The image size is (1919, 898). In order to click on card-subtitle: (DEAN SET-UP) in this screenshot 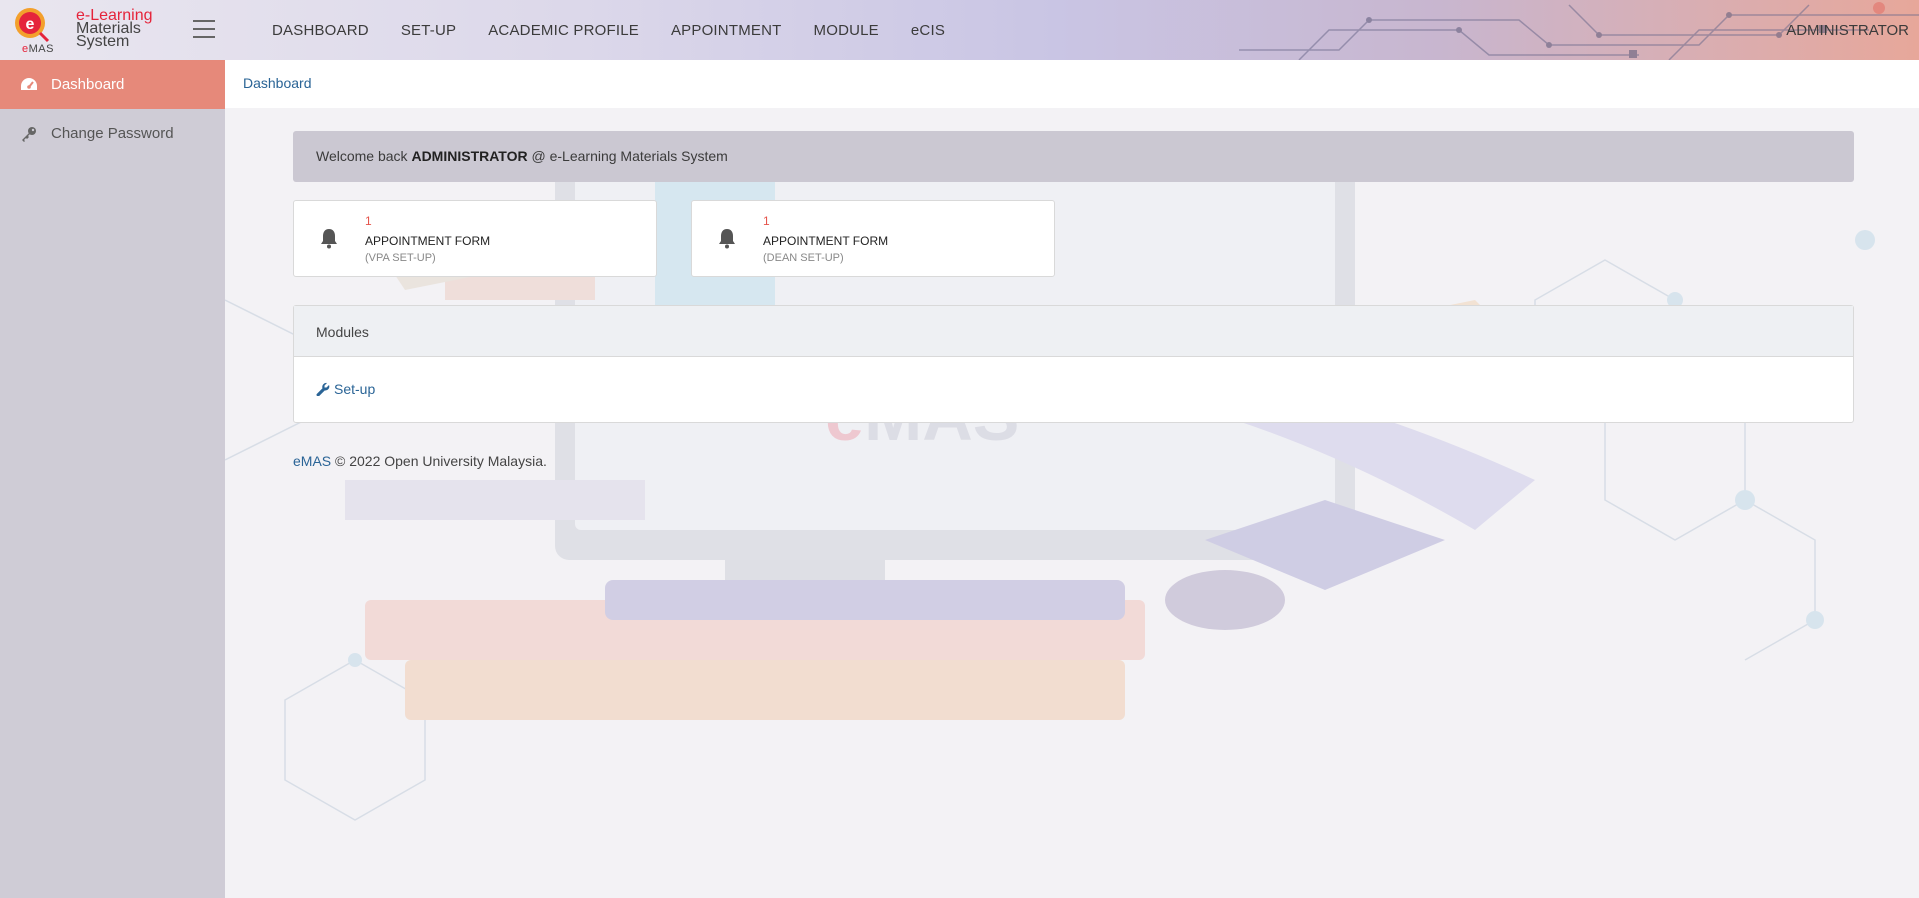, I will do `click(803, 258)`.